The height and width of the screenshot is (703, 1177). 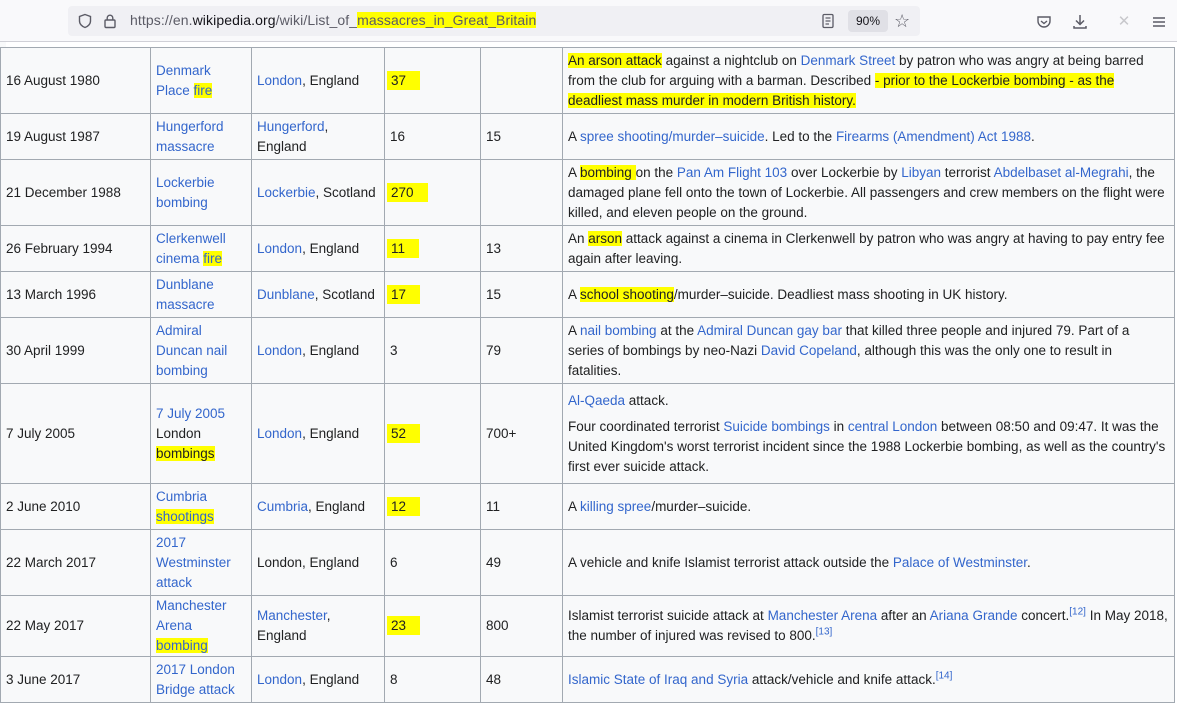 I want to click on wiki-link: Dunblane, so click(x=286, y=294).